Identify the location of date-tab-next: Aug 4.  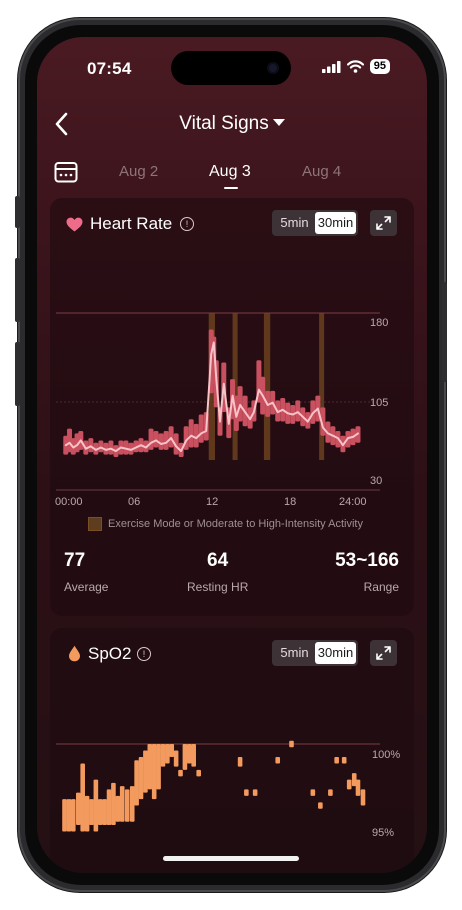
(321, 171).